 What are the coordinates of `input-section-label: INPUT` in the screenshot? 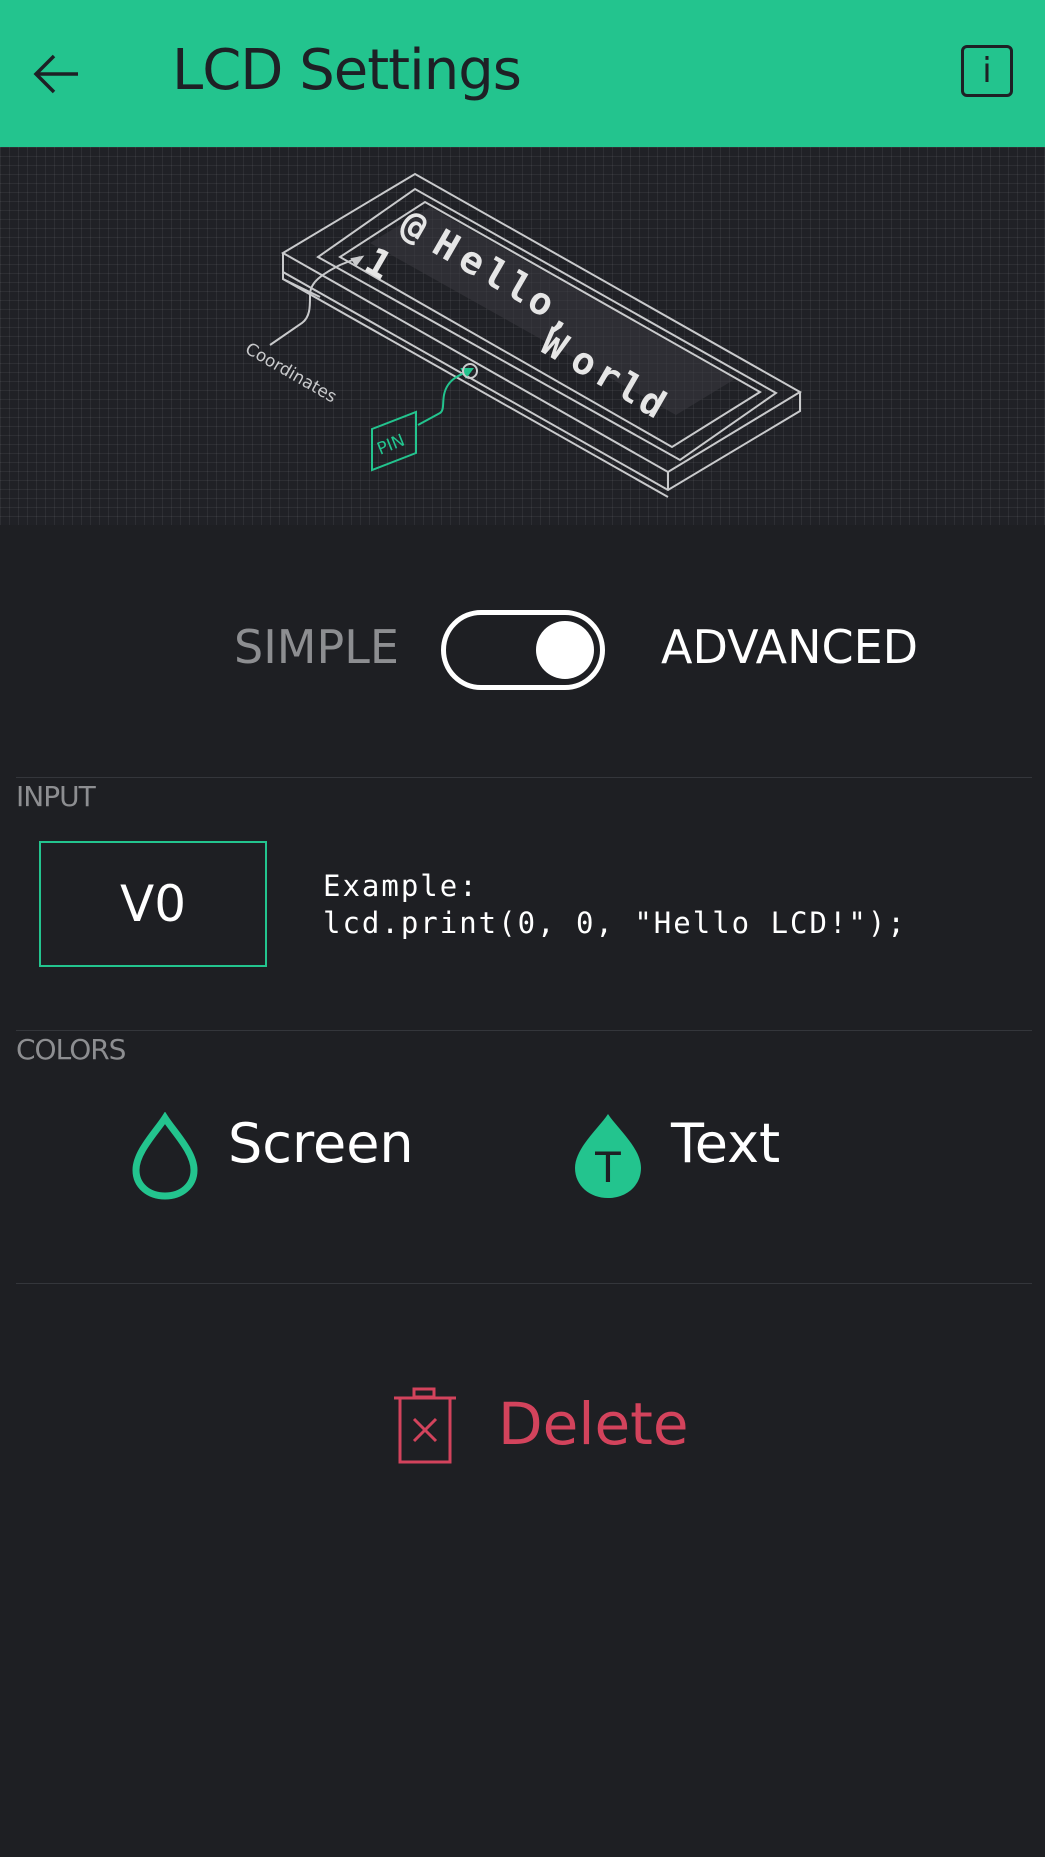 It's located at (56, 796).